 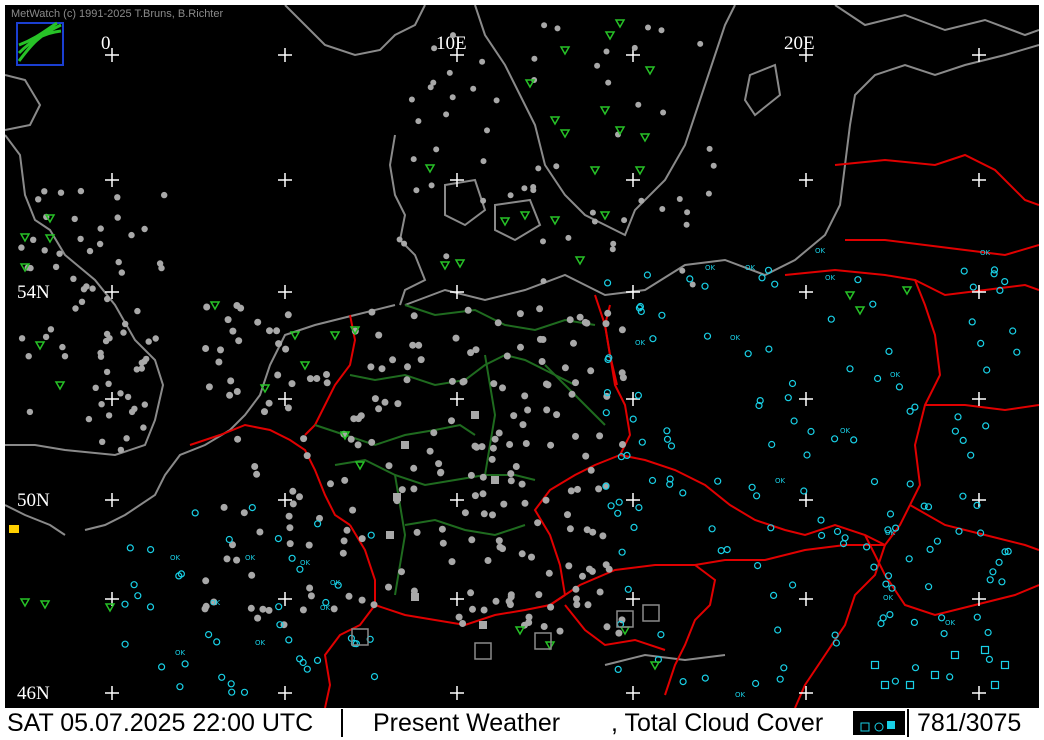 I want to click on label-lon-0: 0, so click(x=106, y=43).